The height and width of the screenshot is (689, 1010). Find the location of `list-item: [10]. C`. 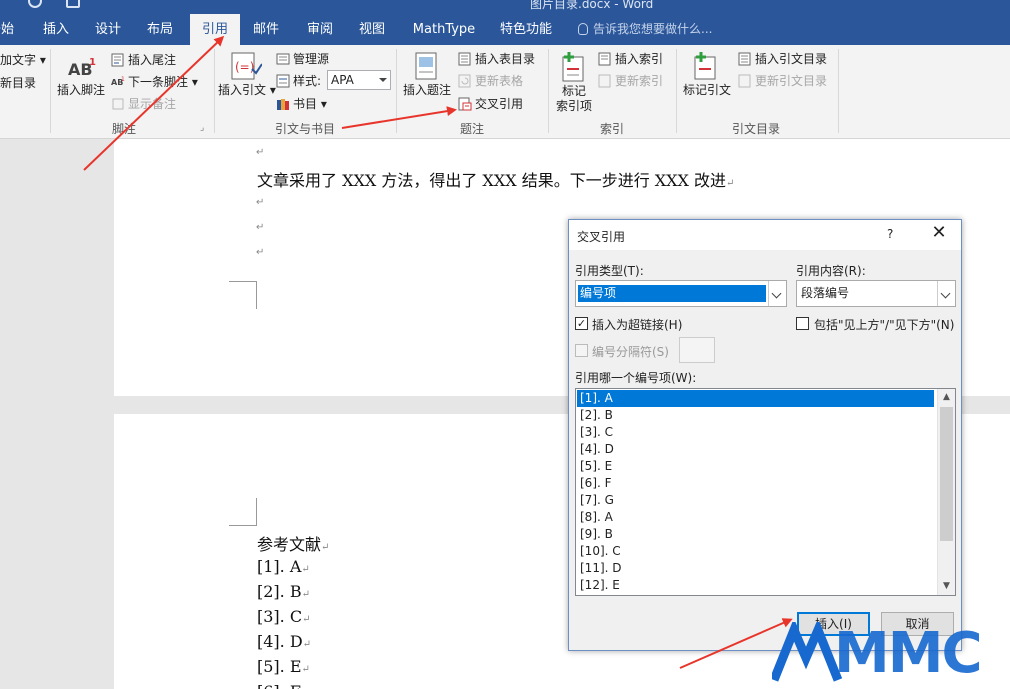

list-item: [10]. C is located at coordinates (755, 551).